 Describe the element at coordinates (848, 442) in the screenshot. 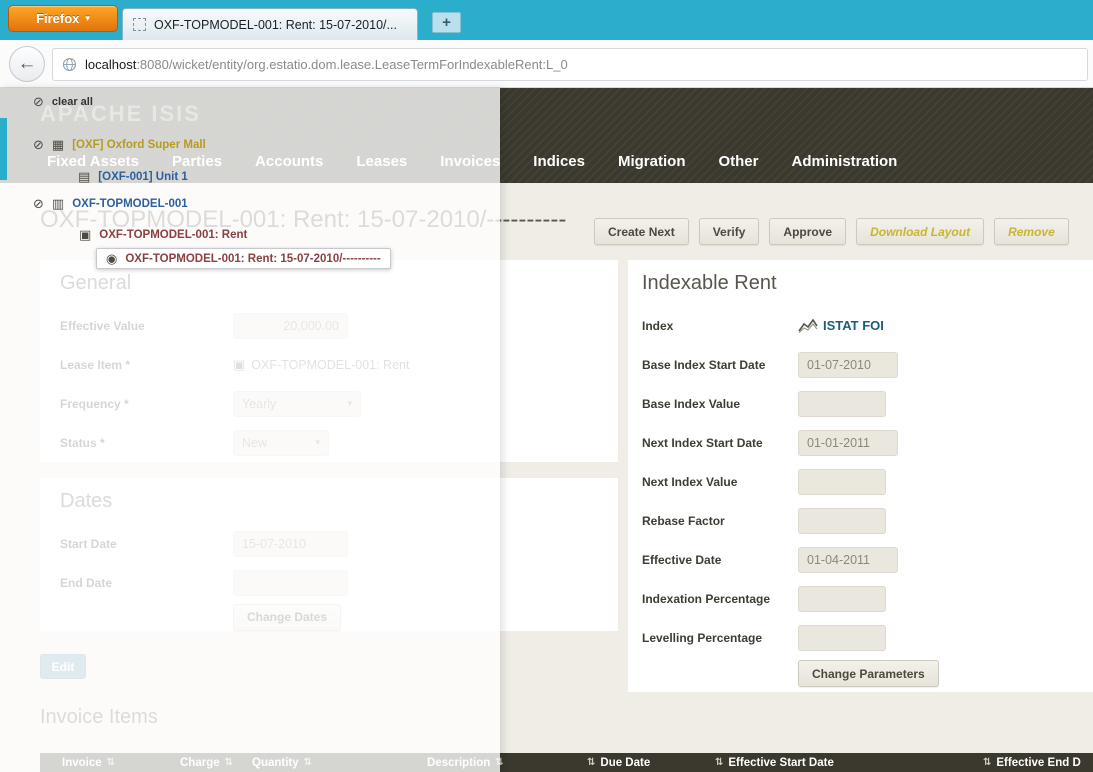

I see `next-index-start-date-input` at that location.